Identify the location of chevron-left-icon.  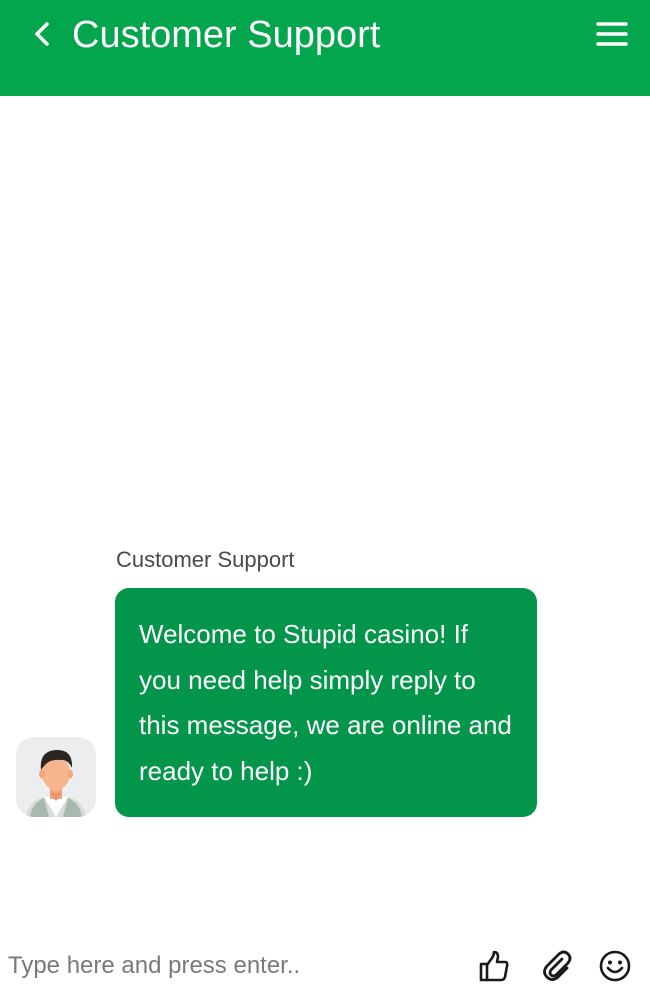
(42, 34).